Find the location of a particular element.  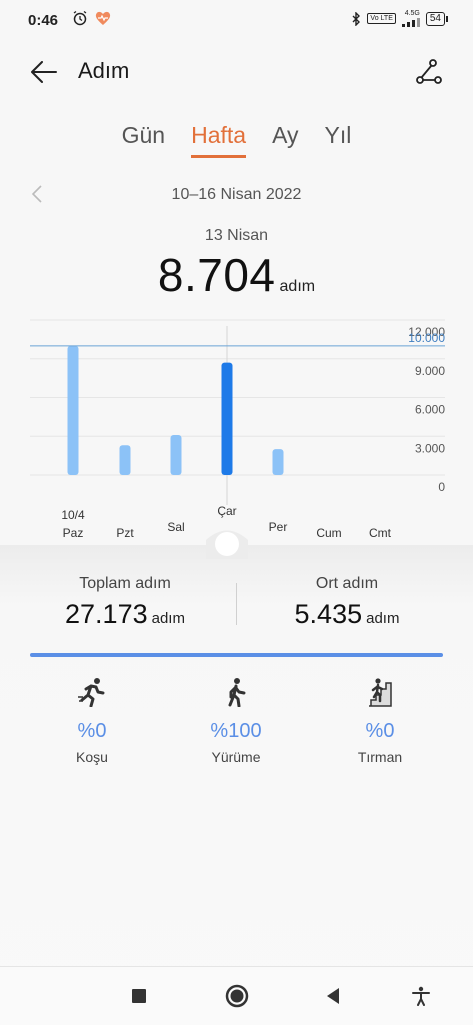

circle-icon is located at coordinates (237, 996).